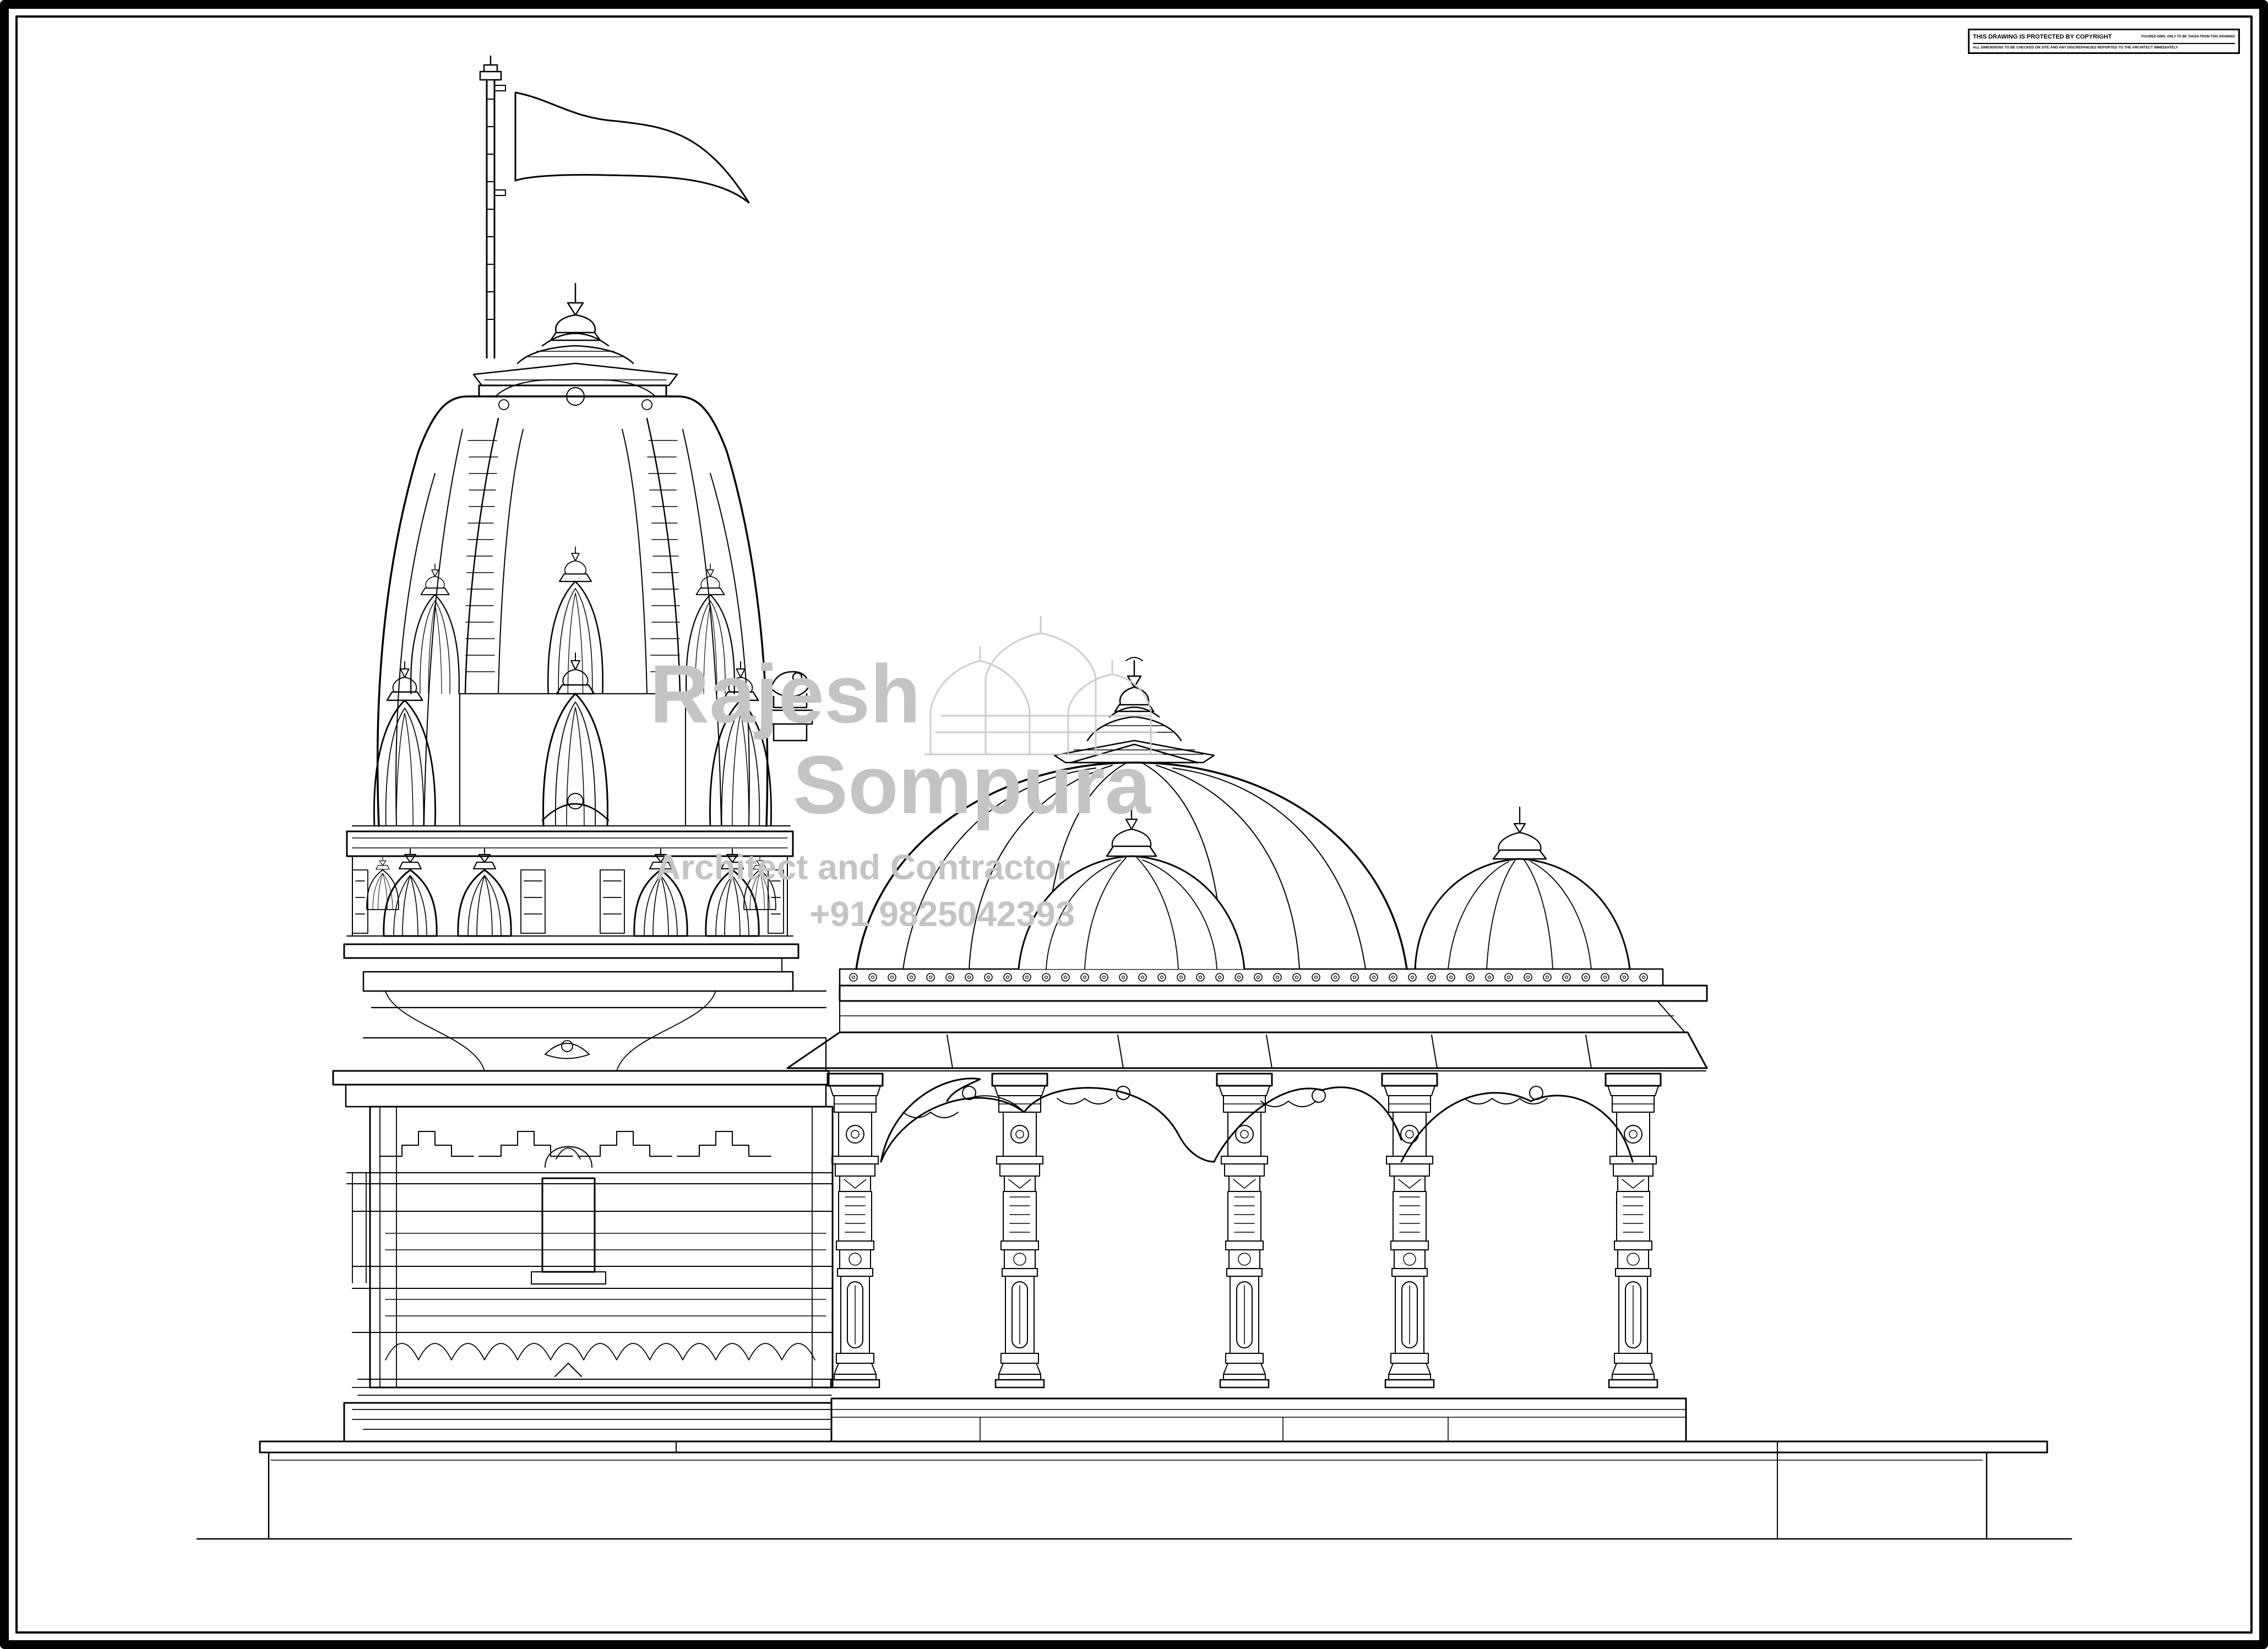 This screenshot has height=1649, width=2268. What do you see at coordinates (1248, 977) in the screenshot?
I see `frieze-flowers` at bounding box center [1248, 977].